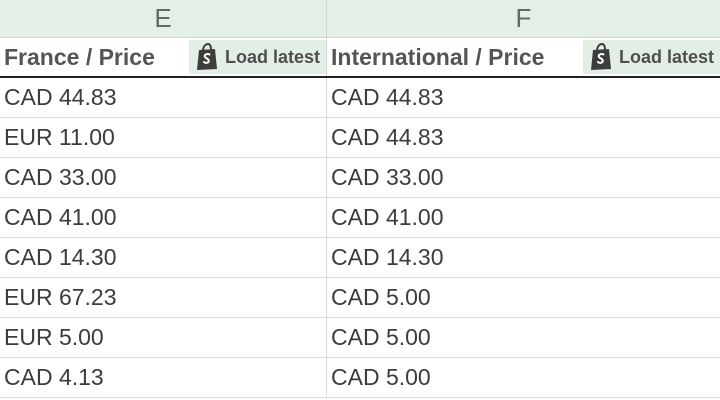 This screenshot has width=720, height=400. Describe the element at coordinates (163, 177) in the screenshot. I see `cell-france-price: CAD 33.00` at that location.